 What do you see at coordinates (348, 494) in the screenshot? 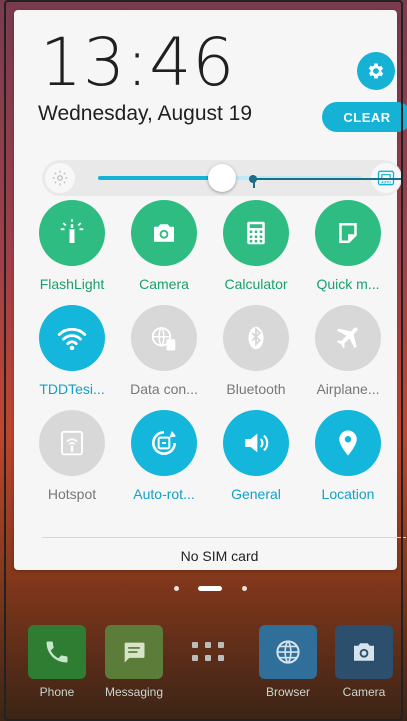
I see `tile-label: Location` at bounding box center [348, 494].